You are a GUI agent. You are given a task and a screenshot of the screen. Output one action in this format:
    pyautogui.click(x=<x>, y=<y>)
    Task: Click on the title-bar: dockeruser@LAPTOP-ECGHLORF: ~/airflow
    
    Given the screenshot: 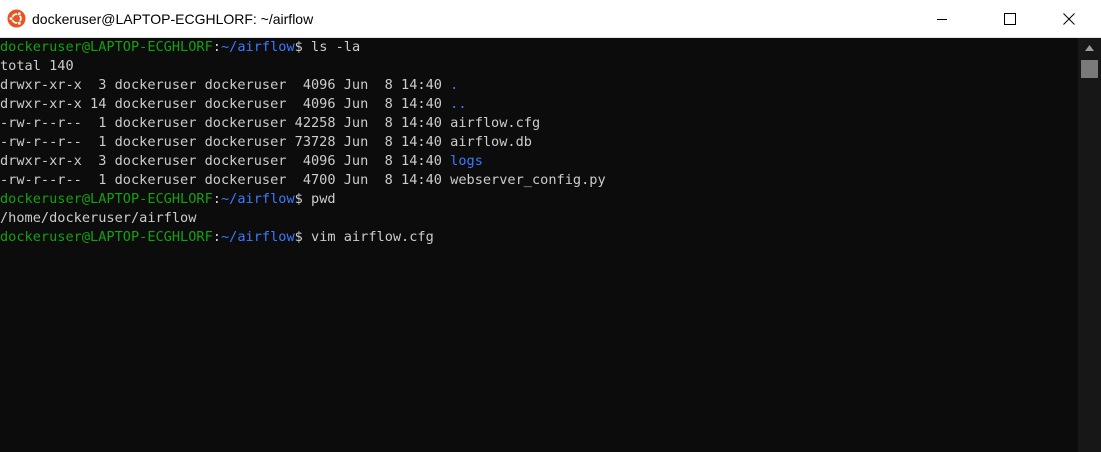 What is the action you would take?
    pyautogui.click(x=550, y=19)
    